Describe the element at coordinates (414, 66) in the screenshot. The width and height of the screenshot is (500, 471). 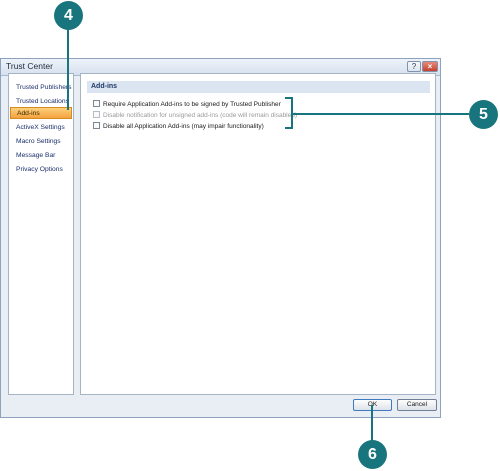
I see `help-icon: ?` at that location.